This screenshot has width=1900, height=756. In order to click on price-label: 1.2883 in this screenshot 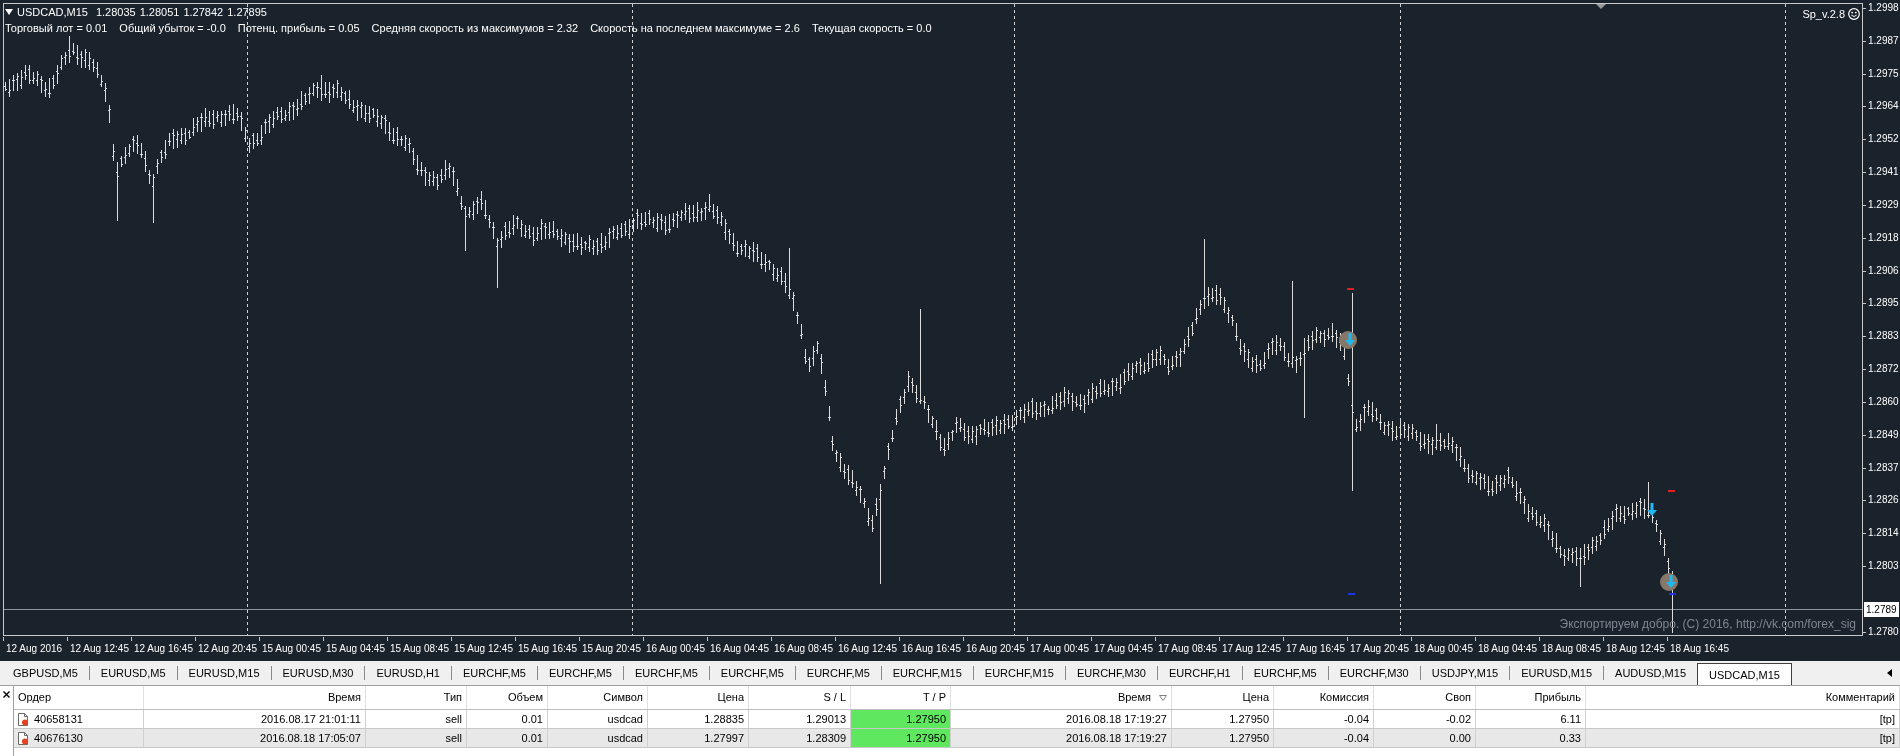, I will do `click(1883, 336)`.